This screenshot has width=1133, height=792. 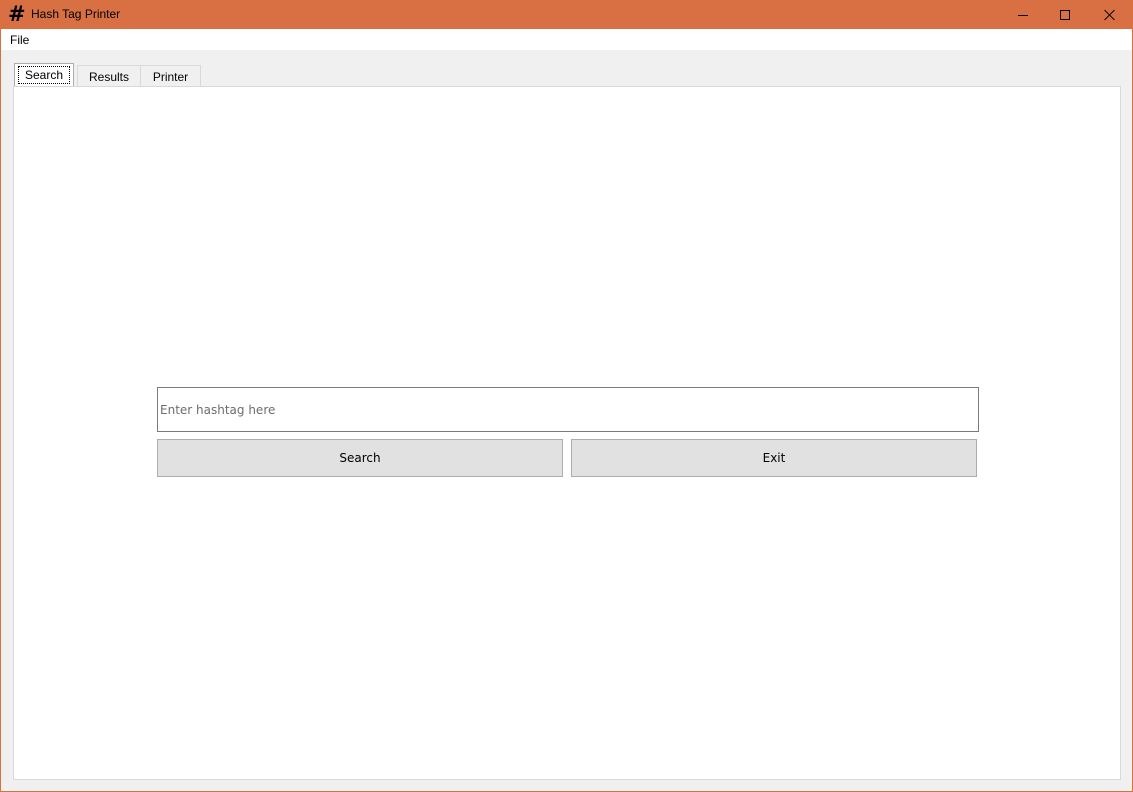 What do you see at coordinates (17, 14) in the screenshot?
I see `hash-icon: #` at bounding box center [17, 14].